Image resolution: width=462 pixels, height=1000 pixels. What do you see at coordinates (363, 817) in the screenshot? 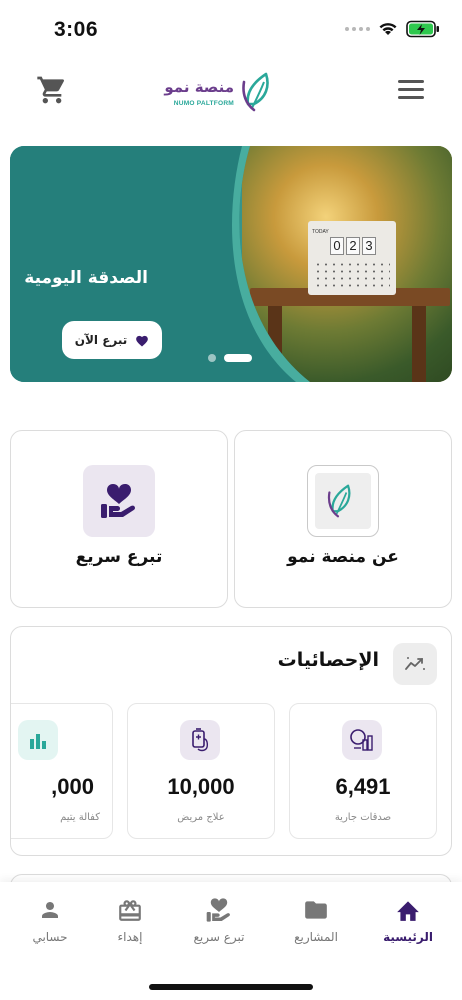
I see `stat-label: صدقات جارية` at bounding box center [363, 817].